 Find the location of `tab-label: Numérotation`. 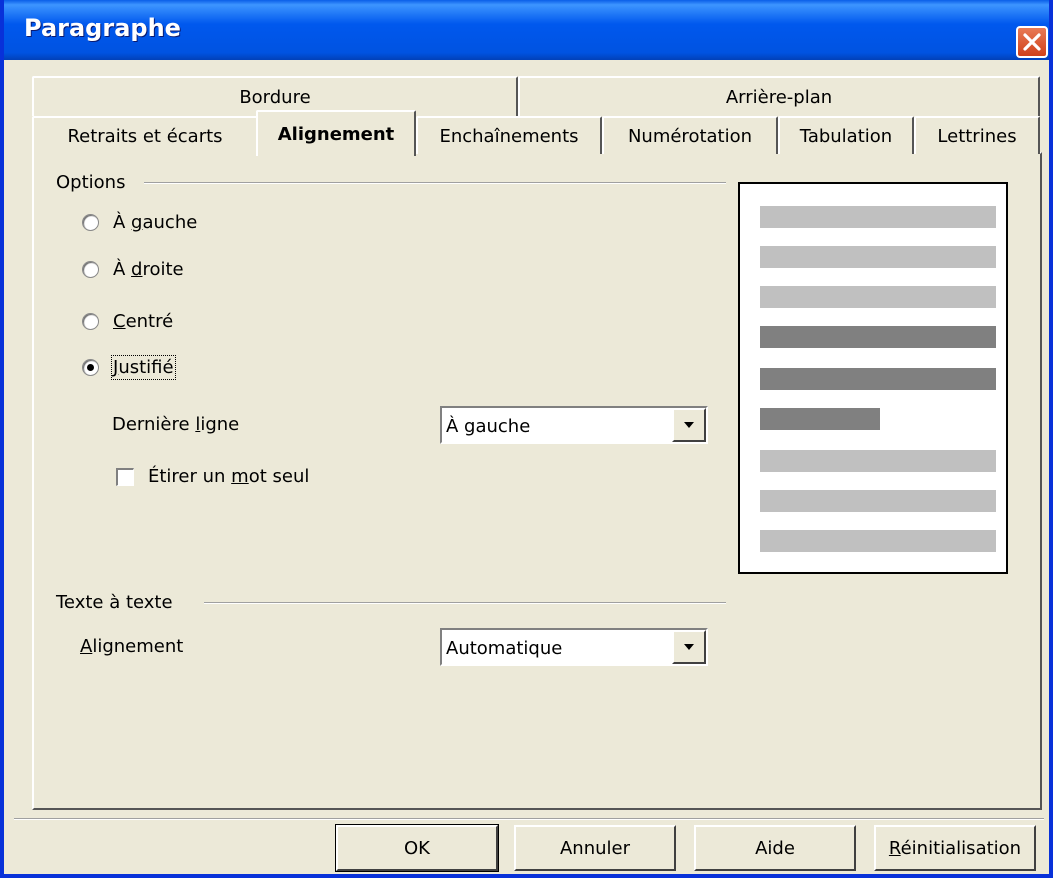

tab-label: Numérotation is located at coordinates (690, 136).